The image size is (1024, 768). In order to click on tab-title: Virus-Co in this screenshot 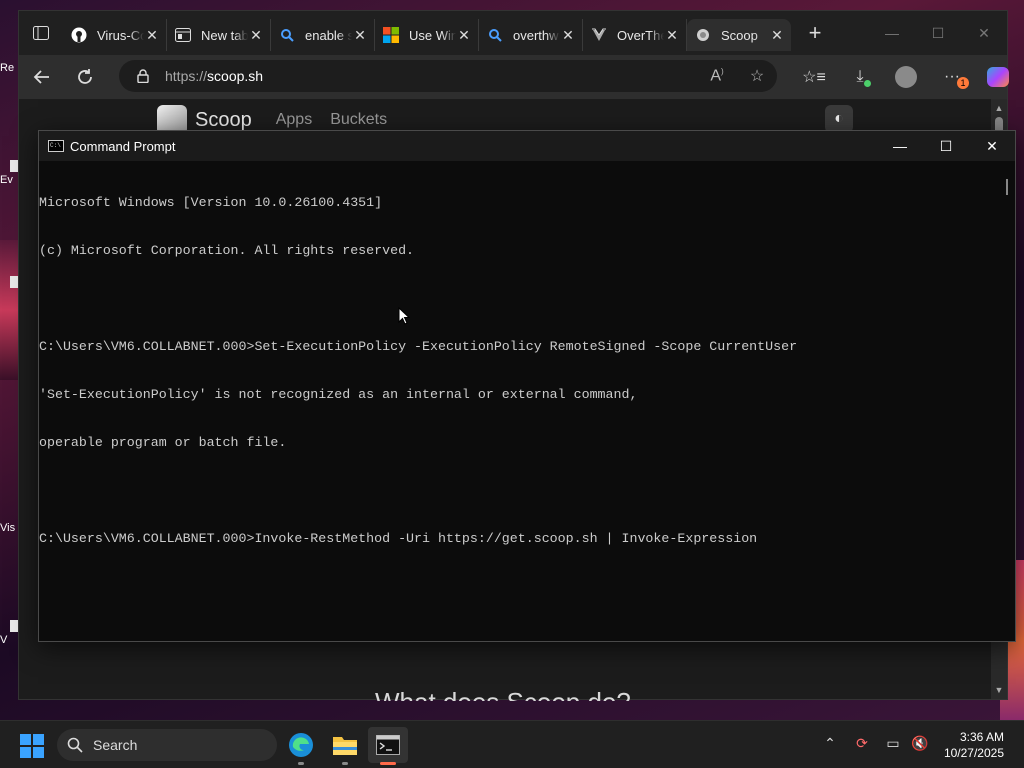, I will do `click(120, 35)`.